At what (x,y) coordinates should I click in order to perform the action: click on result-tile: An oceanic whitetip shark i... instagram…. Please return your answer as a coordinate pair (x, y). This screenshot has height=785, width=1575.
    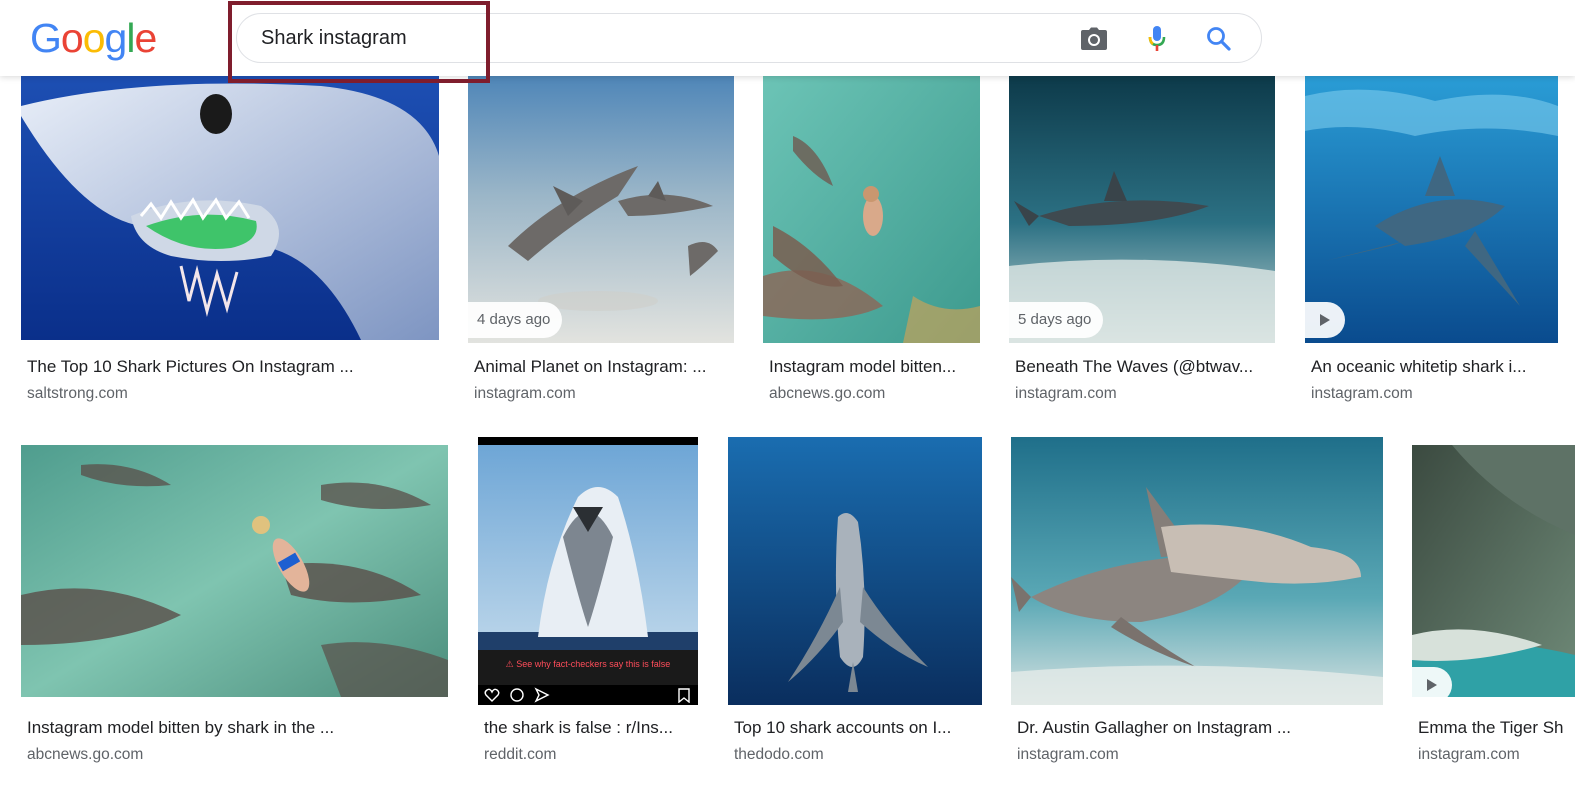
    Looking at the image, I should click on (1431, 243).